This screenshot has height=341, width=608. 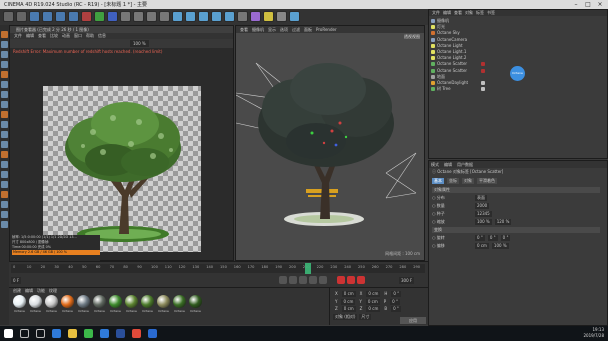 I want to click on octane-tag-badge: Octane, so click(x=517, y=73).